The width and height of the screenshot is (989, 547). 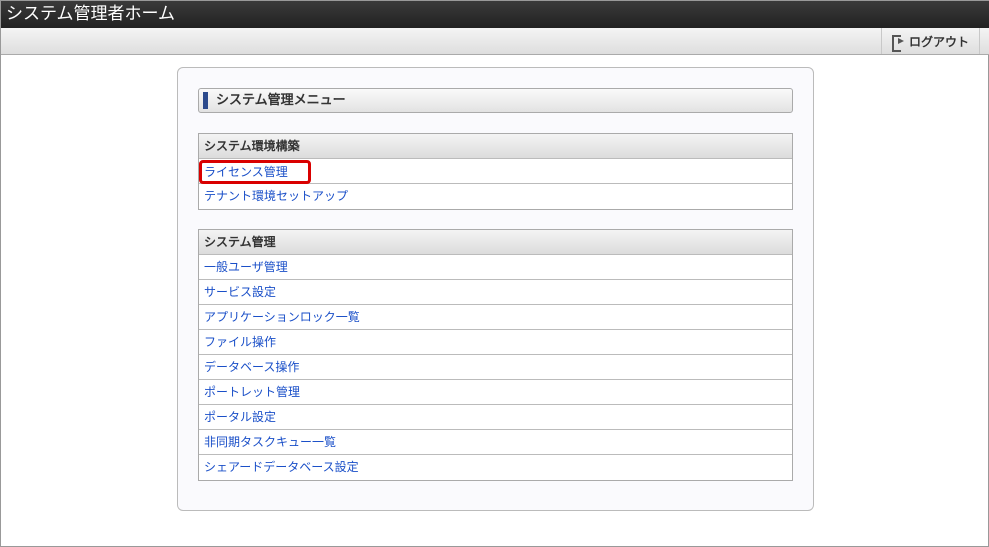 I want to click on link-user-management: 一般ユーザ管理, so click(x=246, y=267).